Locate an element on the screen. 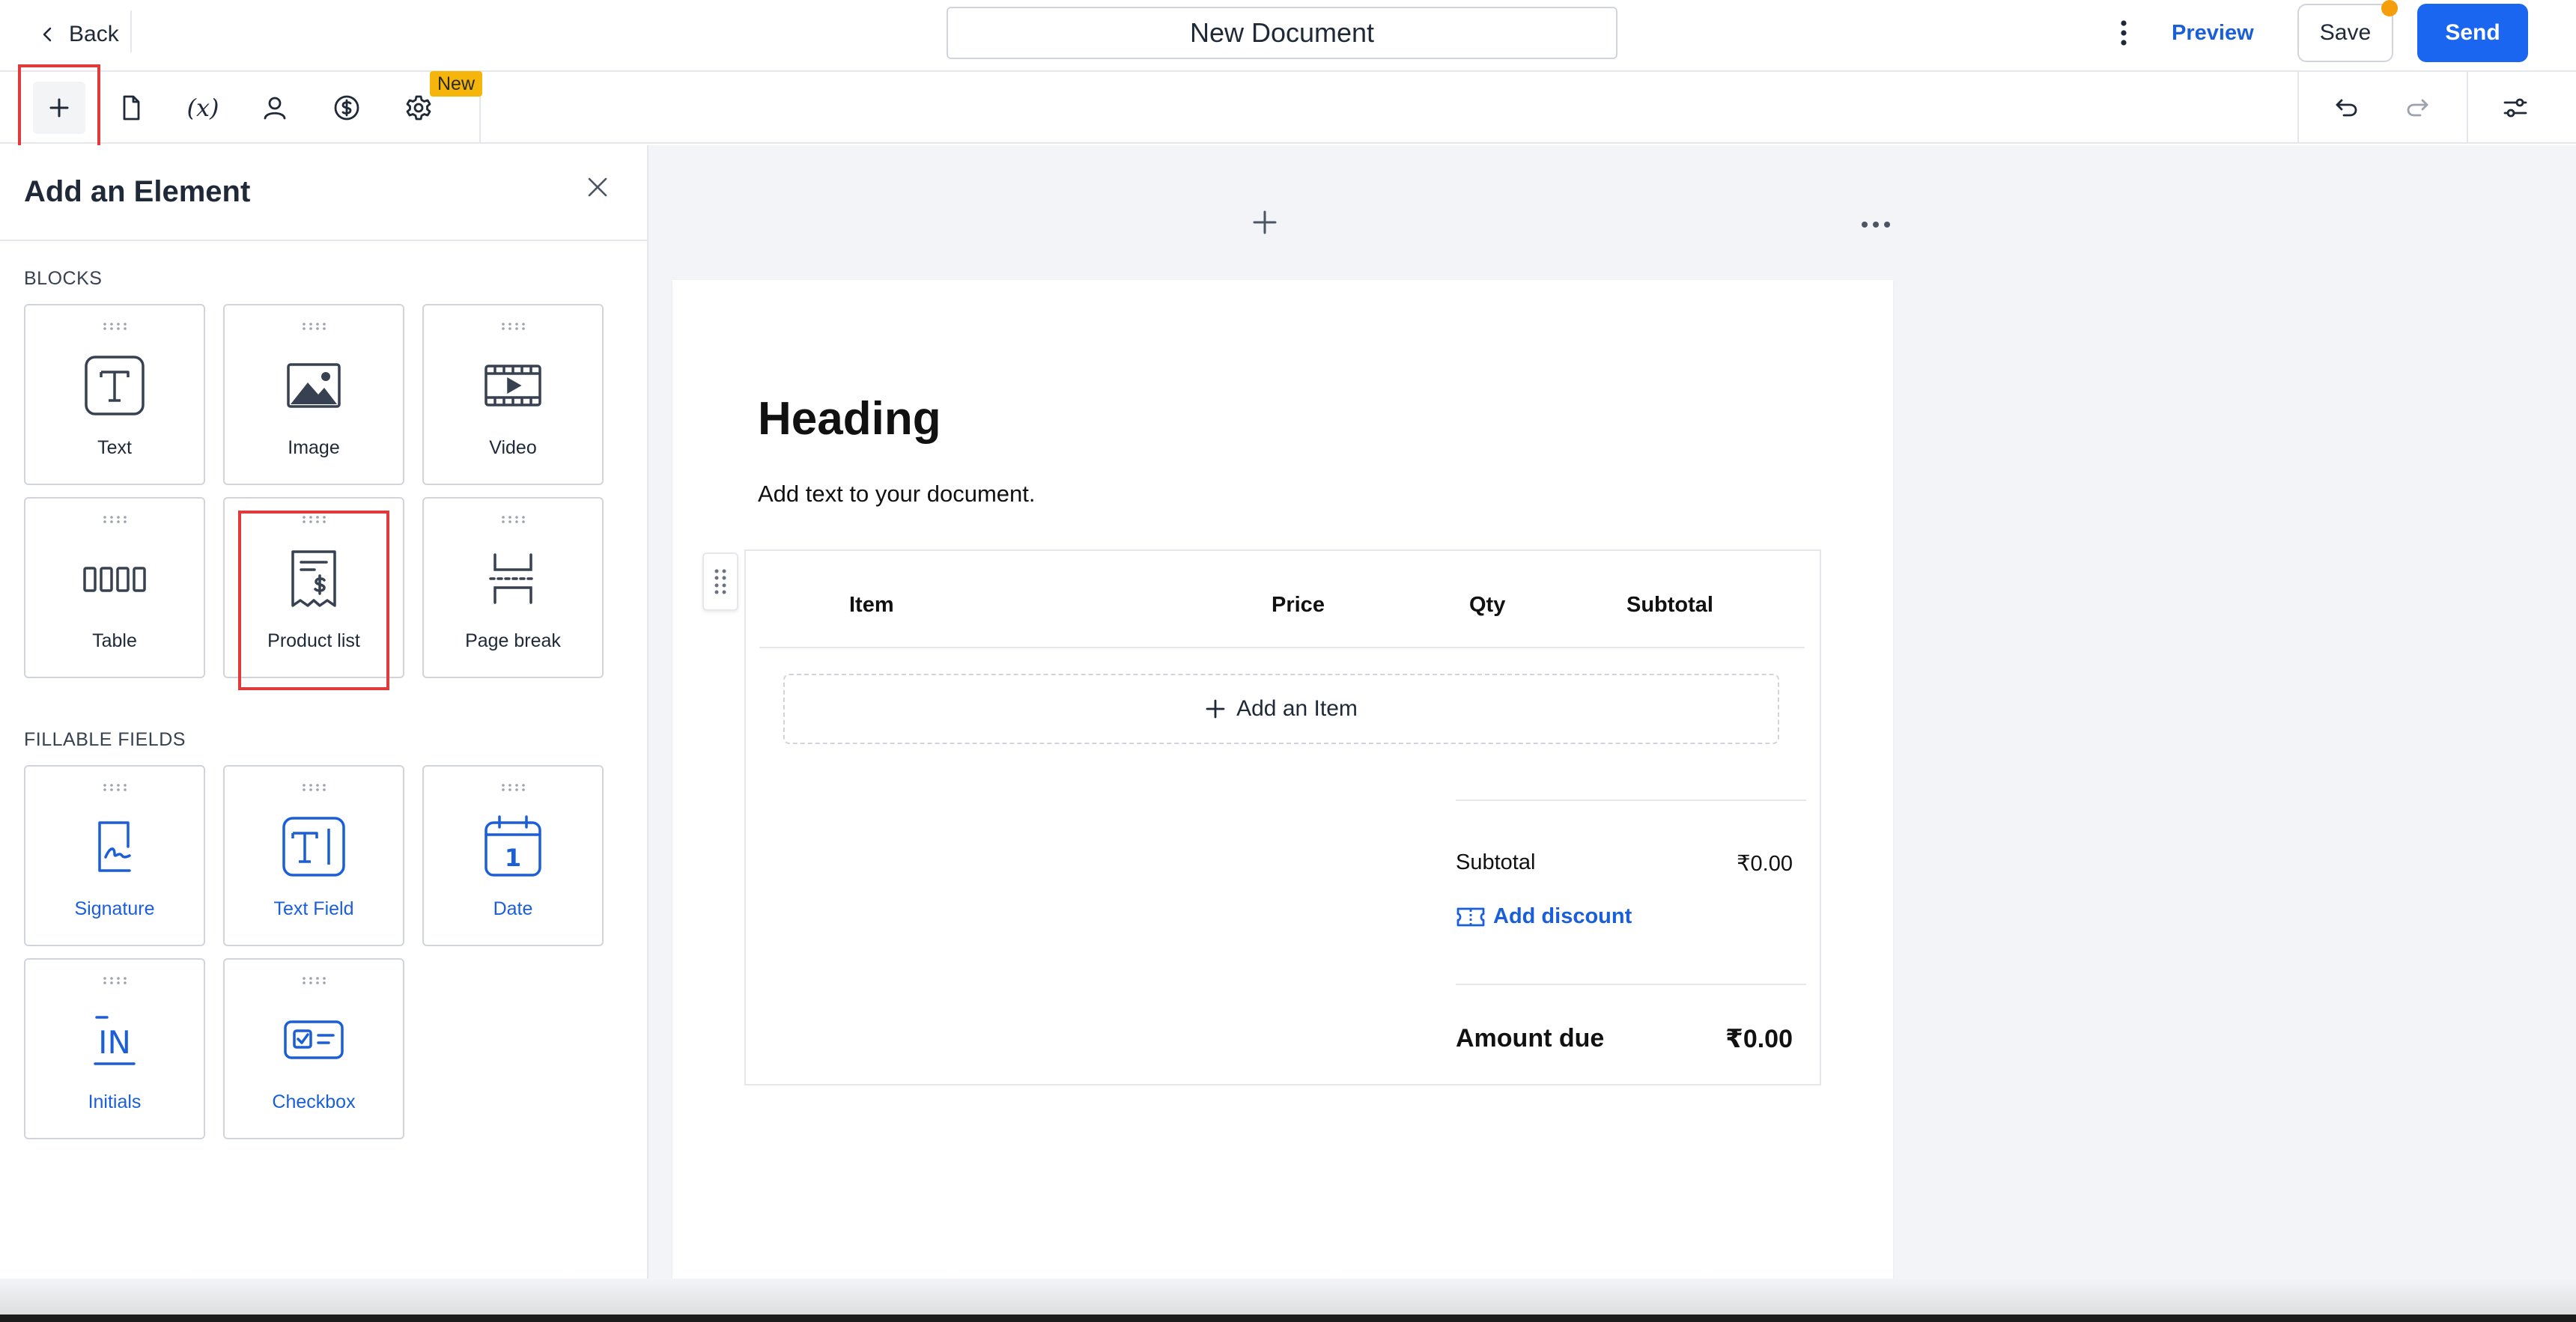  initials-icon: IN is located at coordinates (115, 1040).